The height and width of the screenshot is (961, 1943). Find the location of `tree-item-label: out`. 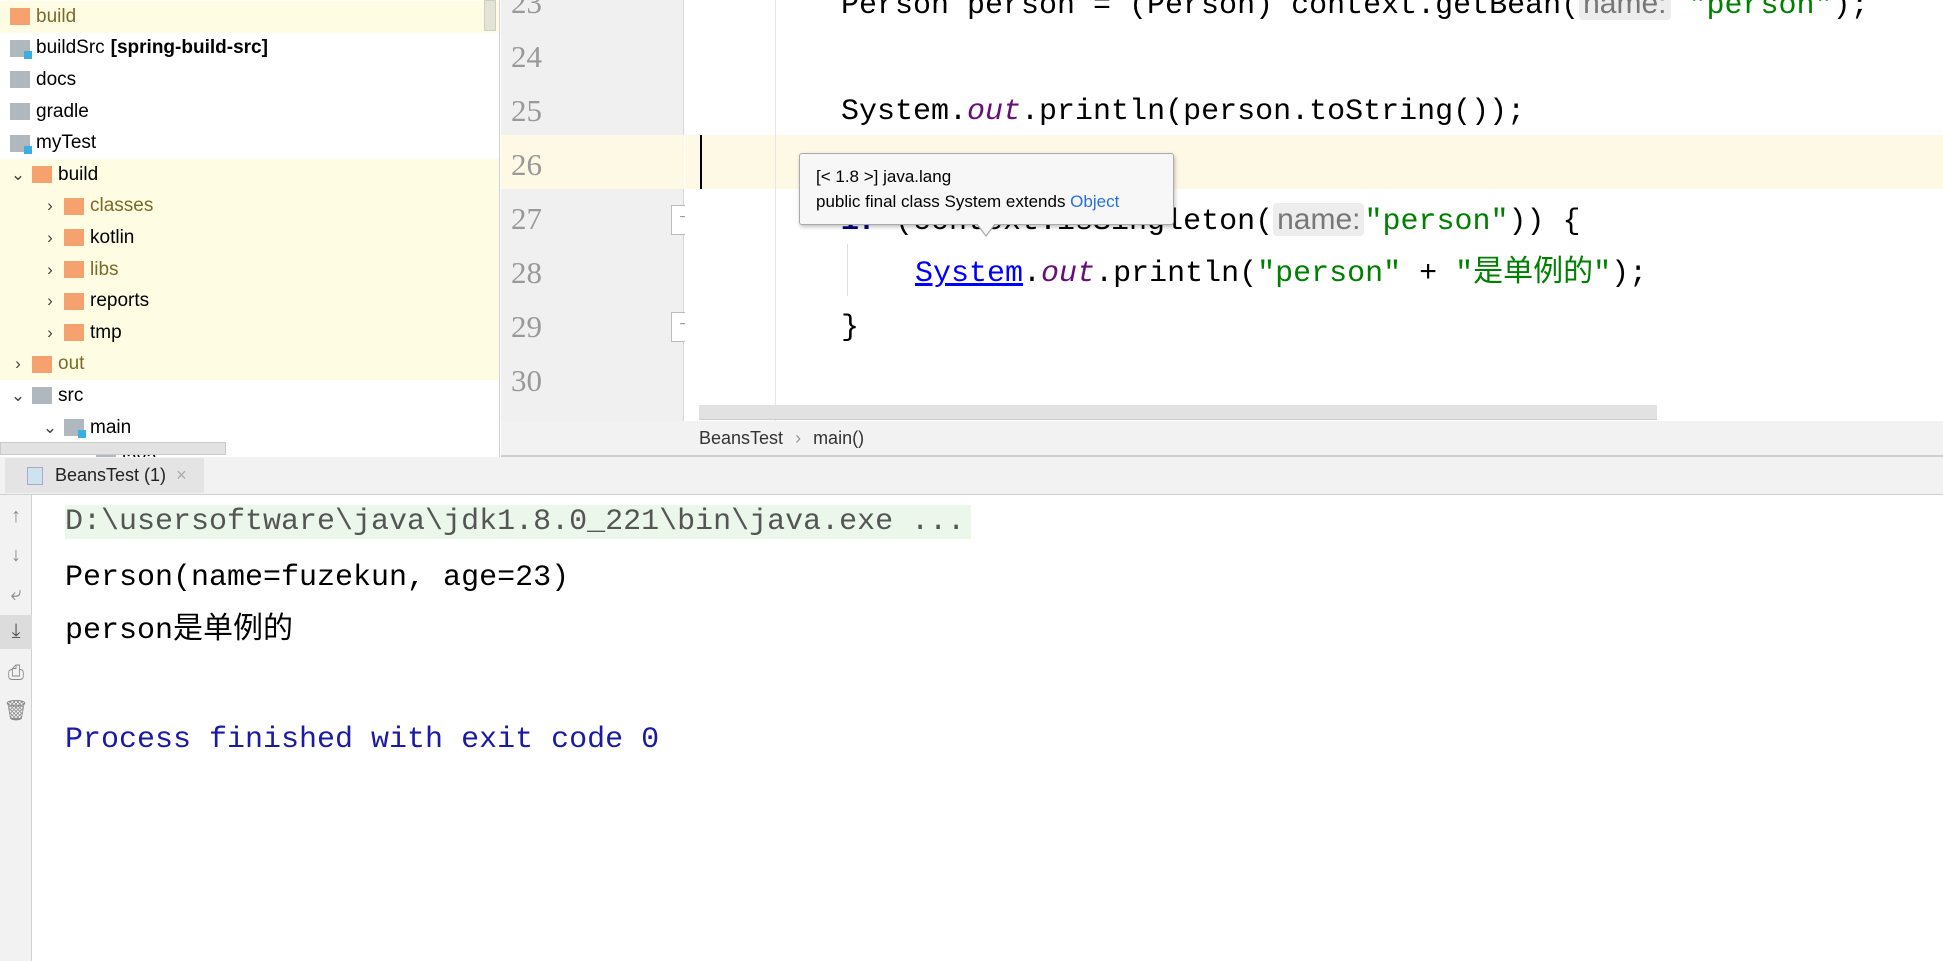

tree-item-label: out is located at coordinates (71, 364).